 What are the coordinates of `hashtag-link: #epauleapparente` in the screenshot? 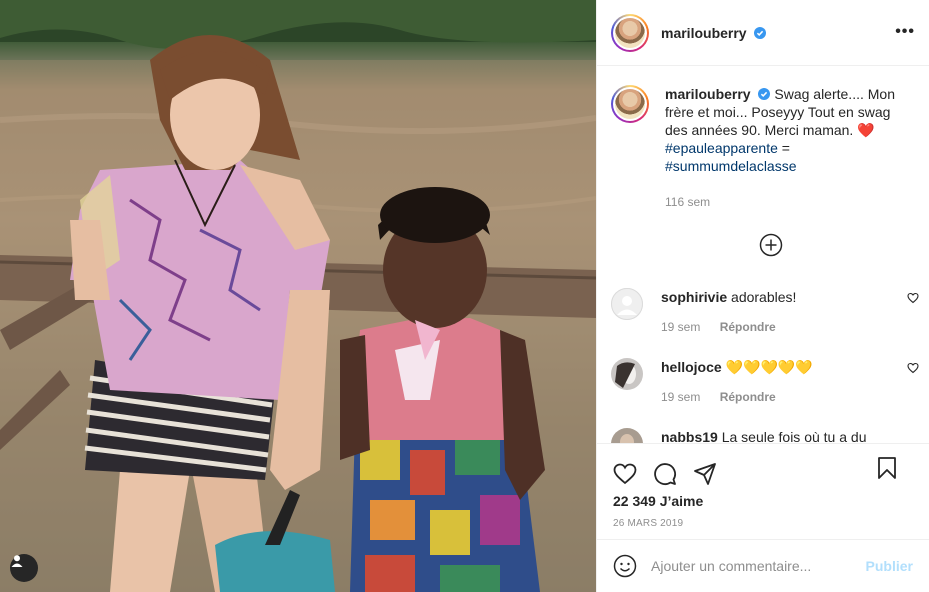 It's located at (721, 148).